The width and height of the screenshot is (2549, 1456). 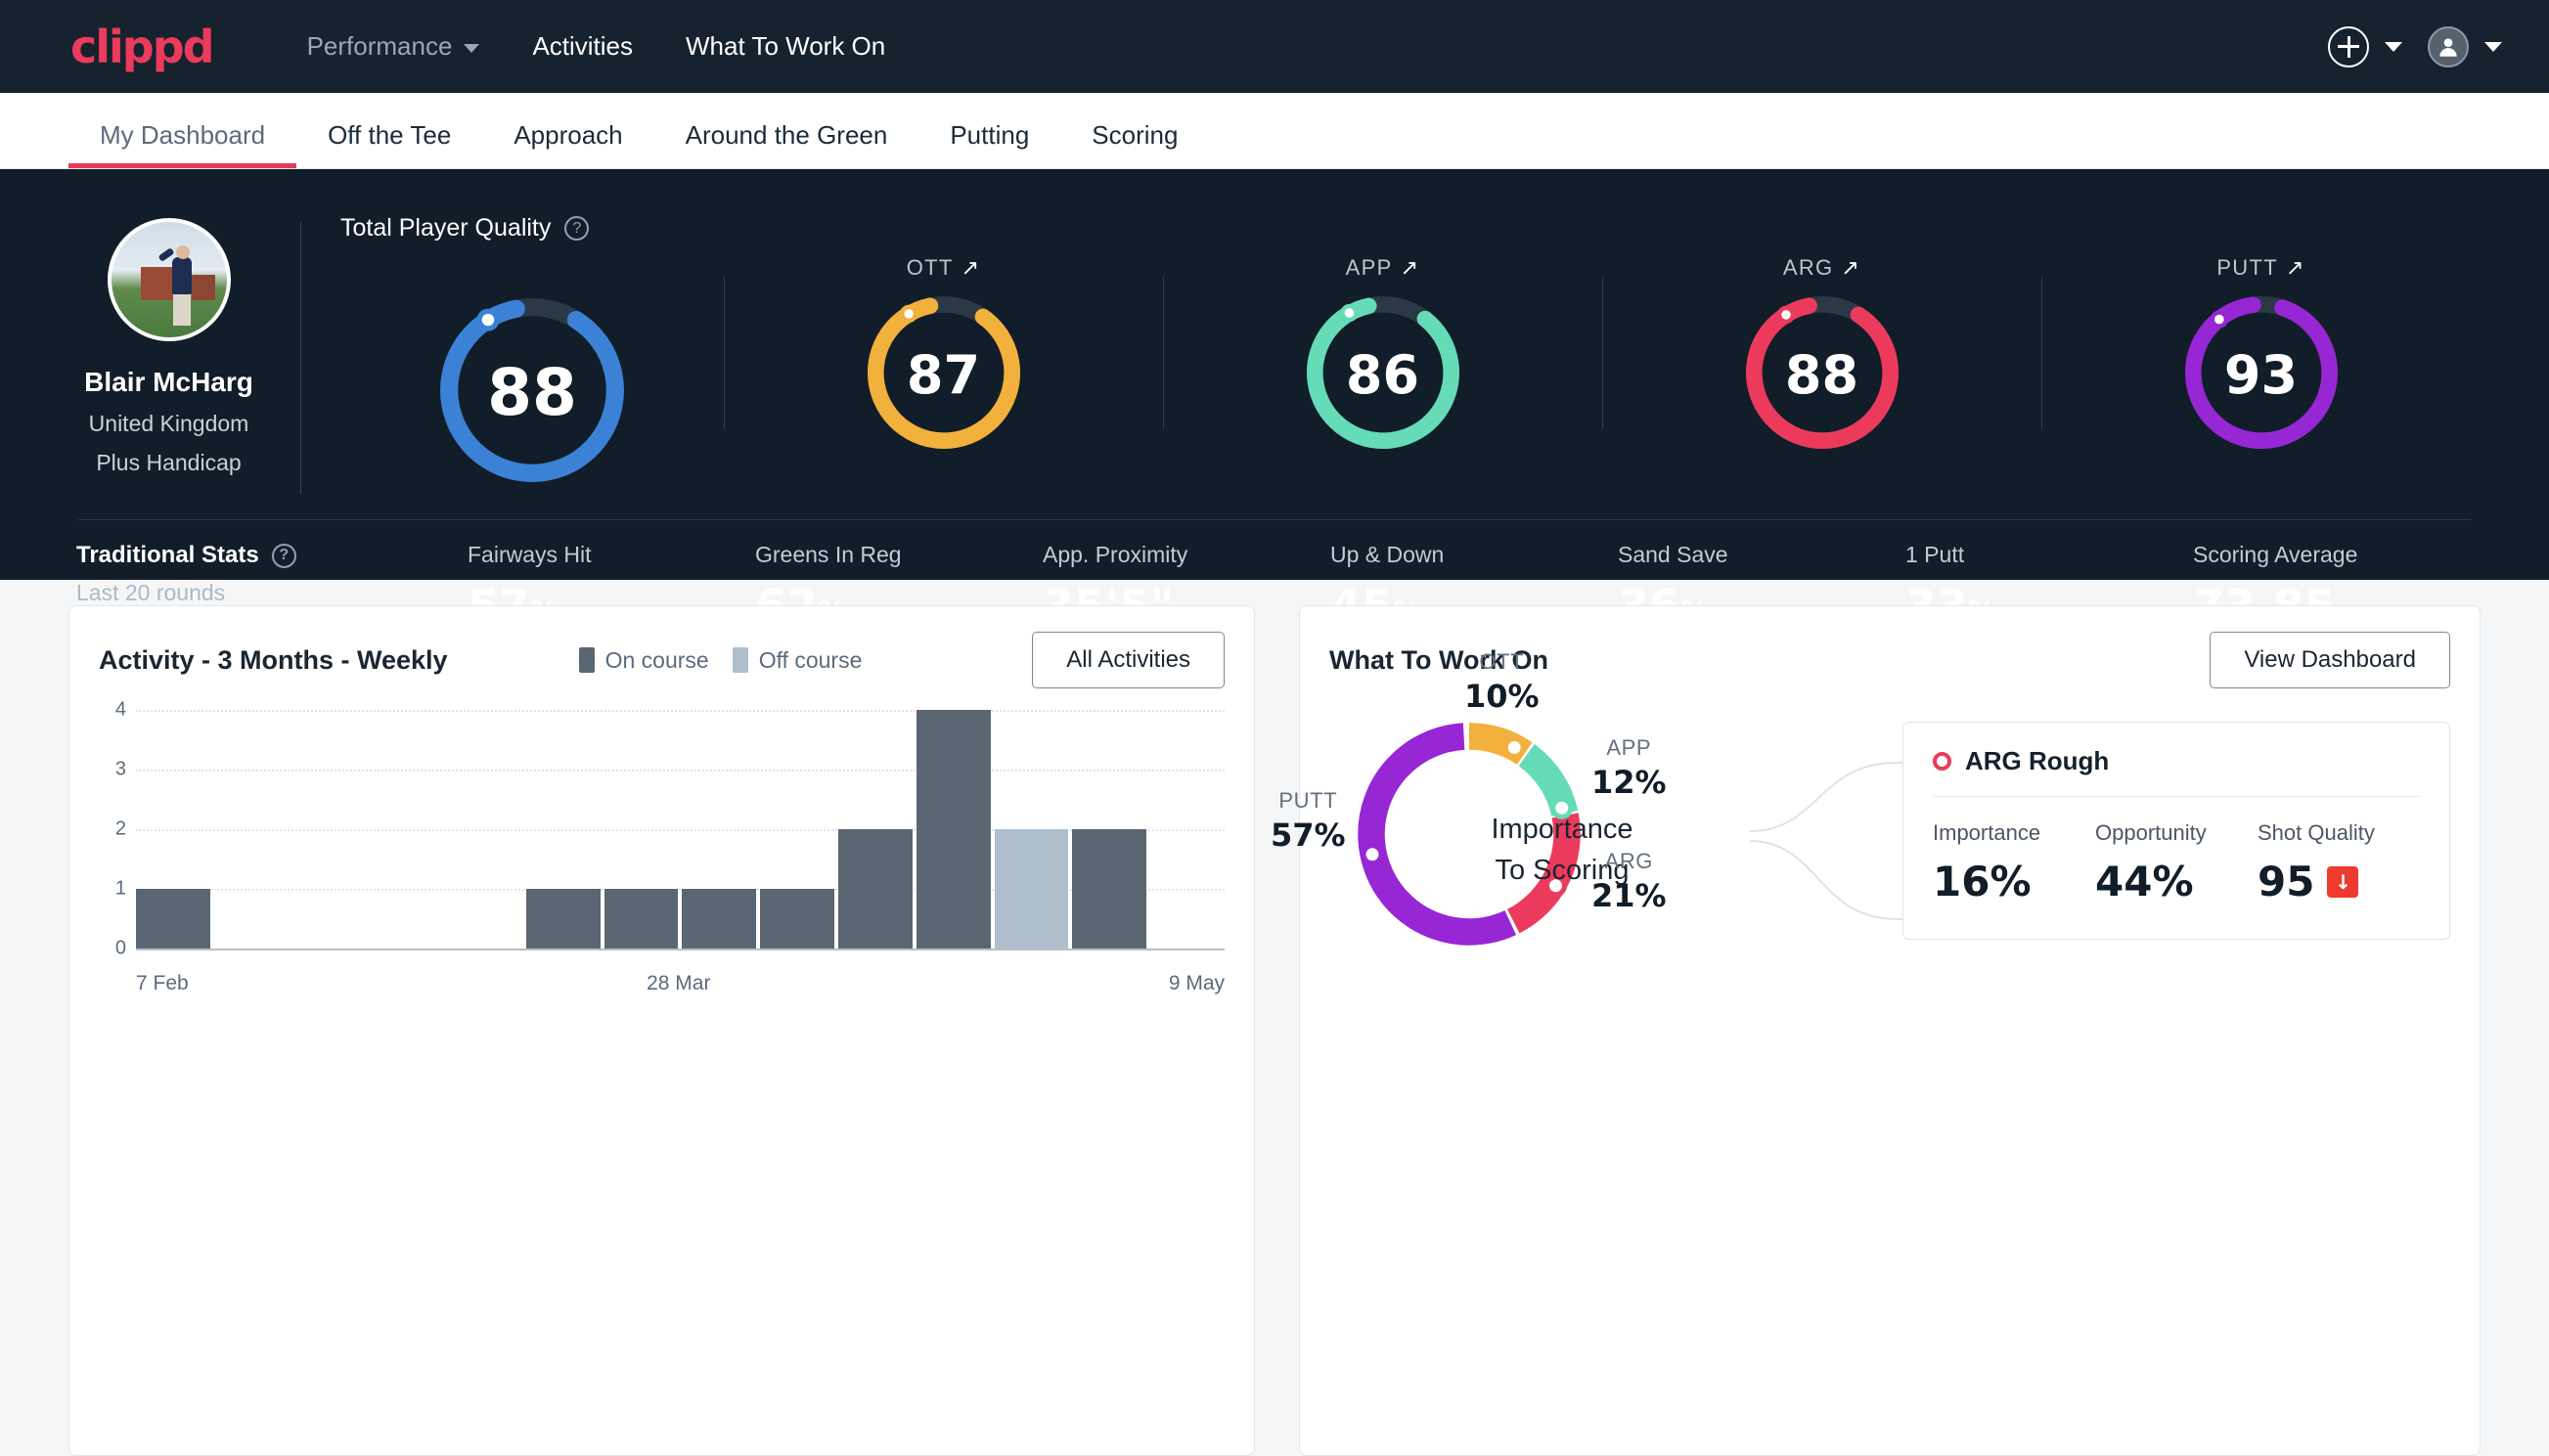 I want to click on legend-off-course: Off course, so click(x=797, y=660).